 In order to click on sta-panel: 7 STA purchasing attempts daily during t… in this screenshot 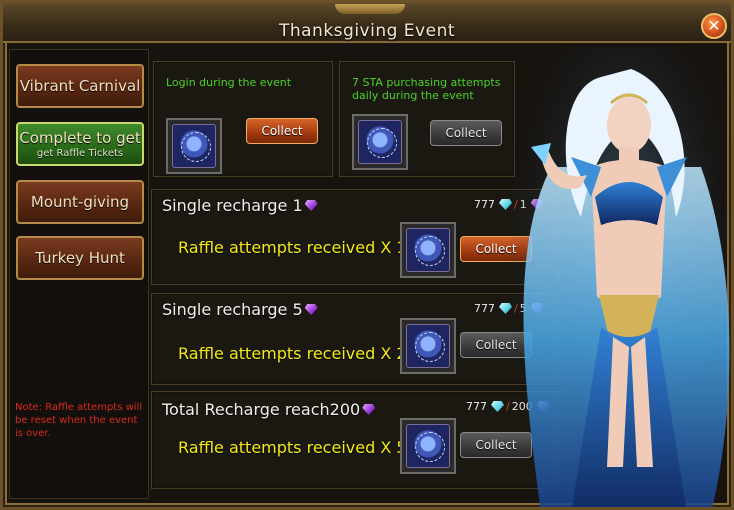, I will do `click(427, 119)`.